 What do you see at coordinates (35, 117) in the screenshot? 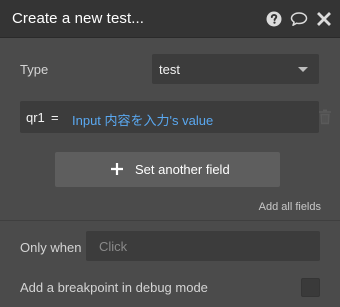
I see `field-key: qr1` at bounding box center [35, 117].